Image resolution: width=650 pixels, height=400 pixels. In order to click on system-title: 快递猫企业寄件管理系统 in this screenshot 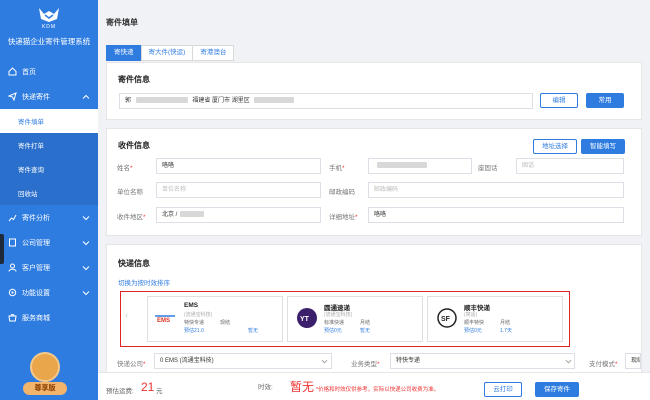, I will do `click(49, 41)`.